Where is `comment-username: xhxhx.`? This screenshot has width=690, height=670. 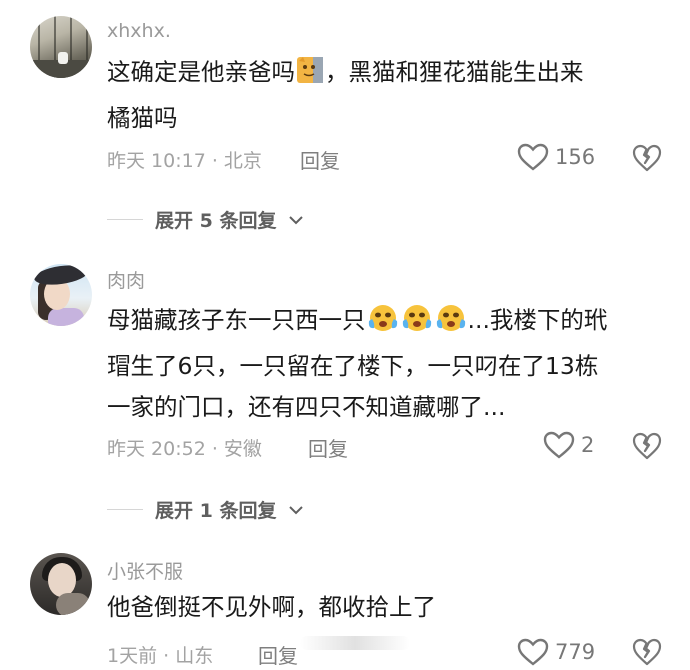
comment-username: xhxhx. is located at coordinates (139, 31).